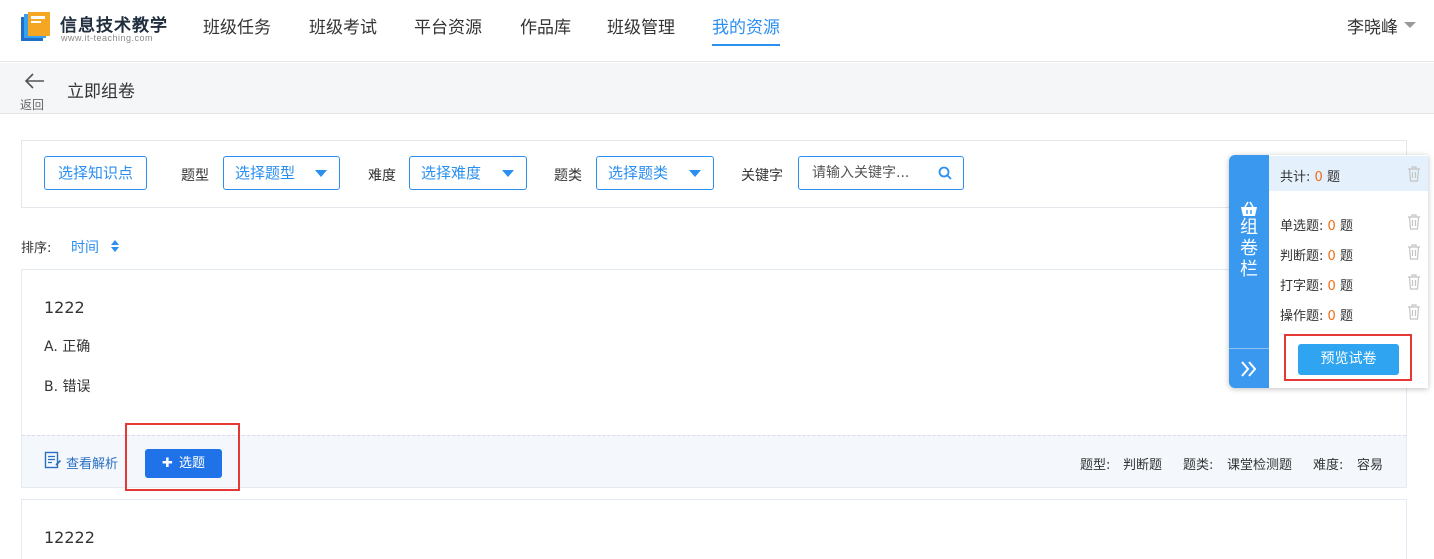  What do you see at coordinates (1316, 256) in the screenshot?
I see `basket-row-true-false: 判断题: 0 题` at bounding box center [1316, 256].